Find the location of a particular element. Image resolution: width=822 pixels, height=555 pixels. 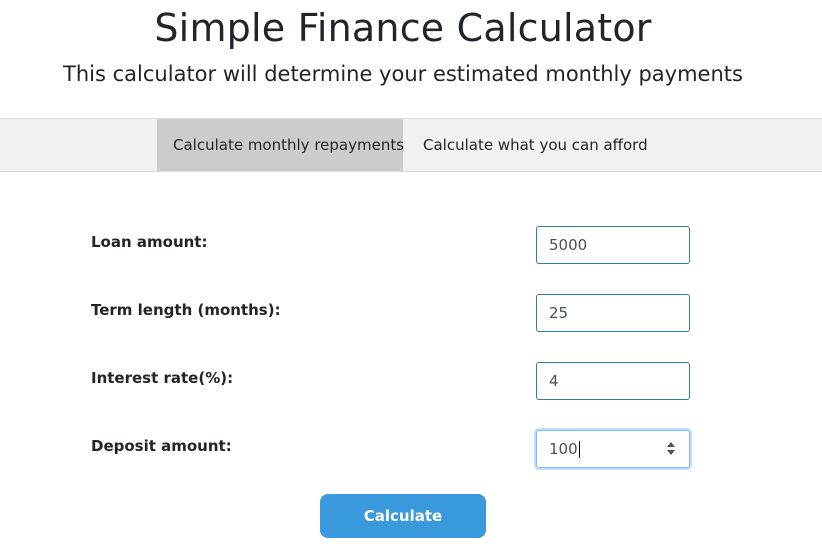

term-length-value: 25 is located at coordinates (559, 313).